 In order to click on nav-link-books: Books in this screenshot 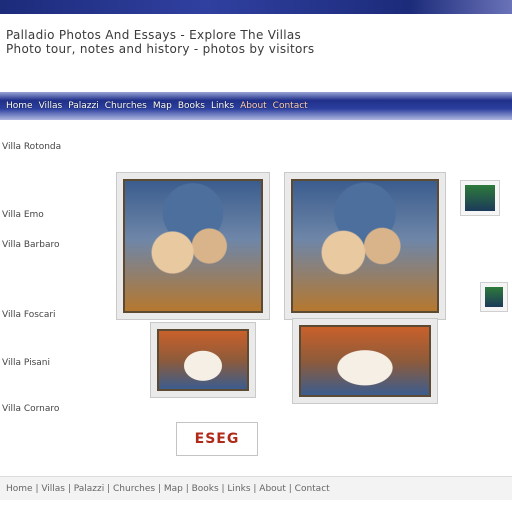, I will do `click(191, 106)`.